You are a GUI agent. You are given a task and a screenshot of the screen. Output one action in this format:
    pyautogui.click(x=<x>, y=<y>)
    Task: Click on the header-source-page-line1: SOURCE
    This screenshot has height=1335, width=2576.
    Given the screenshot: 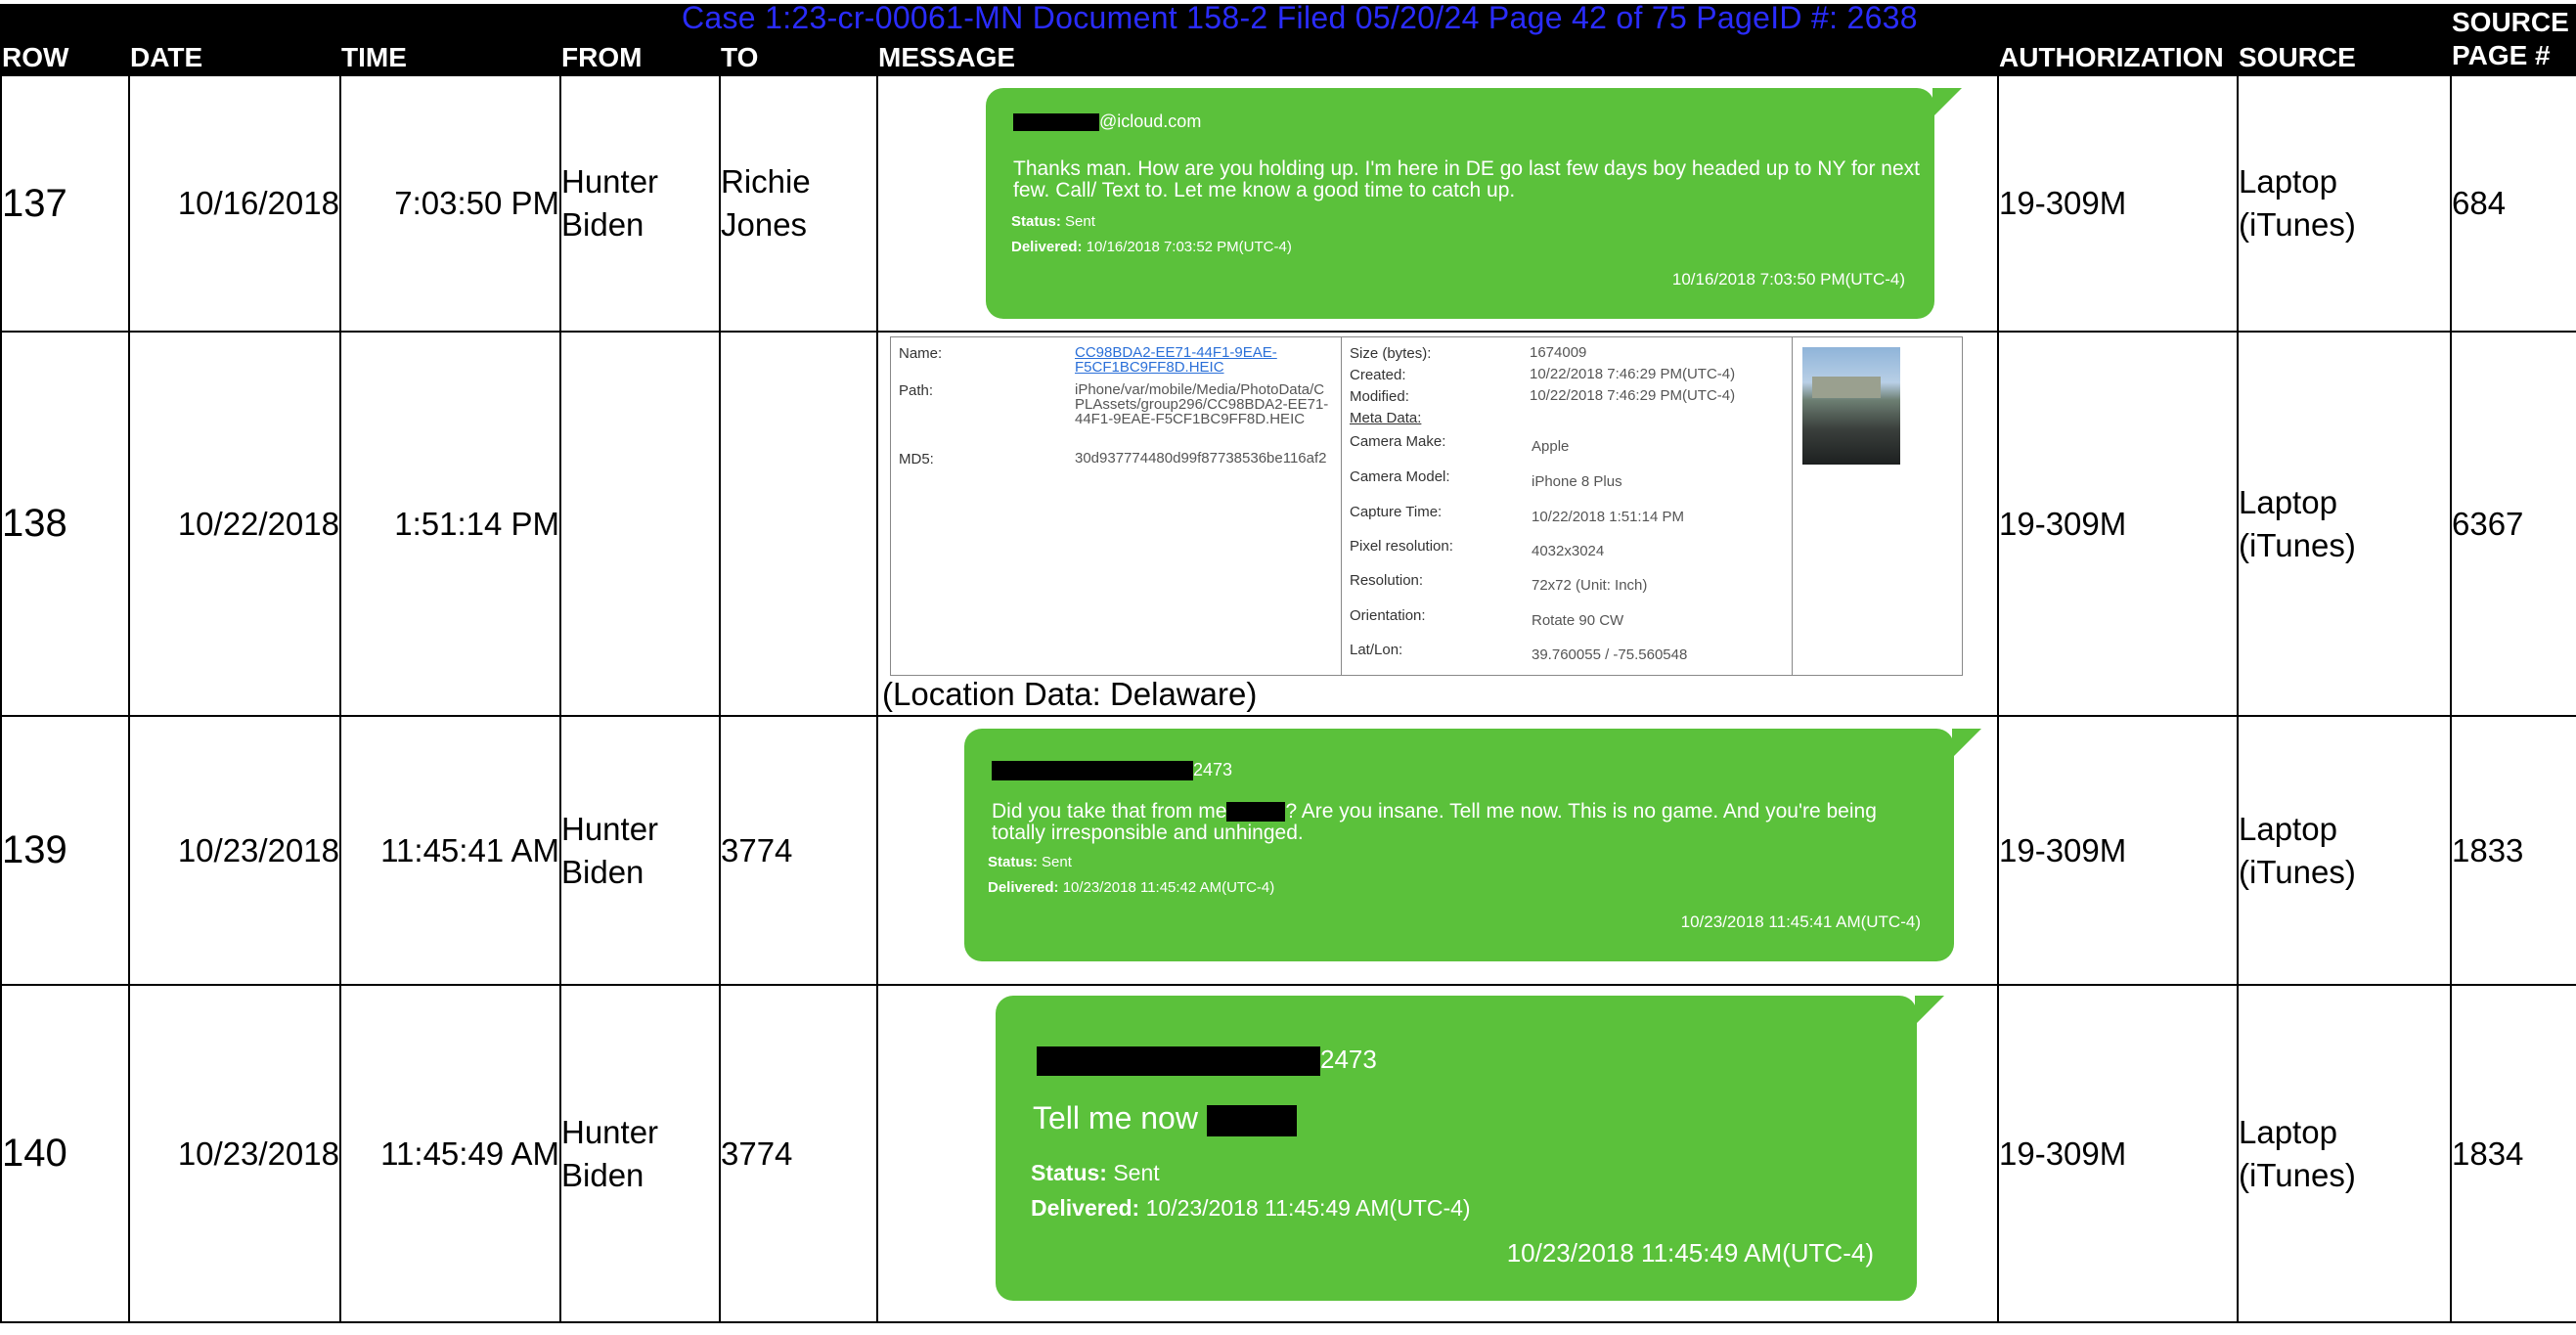 What is the action you would take?
    pyautogui.click(x=2510, y=22)
    